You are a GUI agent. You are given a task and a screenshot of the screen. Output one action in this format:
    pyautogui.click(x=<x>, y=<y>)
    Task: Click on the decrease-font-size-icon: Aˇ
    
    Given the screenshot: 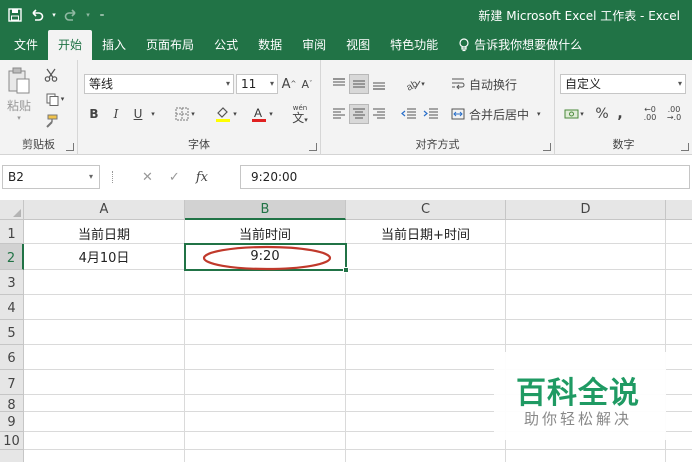 What is the action you would take?
    pyautogui.click(x=307, y=84)
    